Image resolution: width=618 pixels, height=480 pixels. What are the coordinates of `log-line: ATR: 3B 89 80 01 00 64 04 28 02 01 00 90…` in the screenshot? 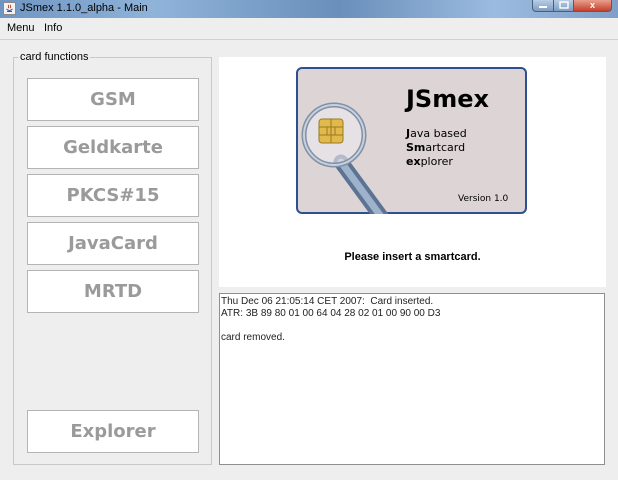 It's located at (331, 313).